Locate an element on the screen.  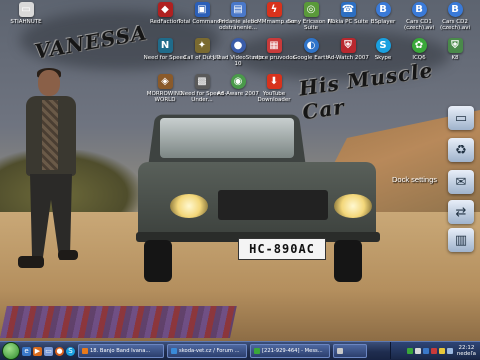
quicklaunch-skype-icon: S is located at coordinates (70, 351).